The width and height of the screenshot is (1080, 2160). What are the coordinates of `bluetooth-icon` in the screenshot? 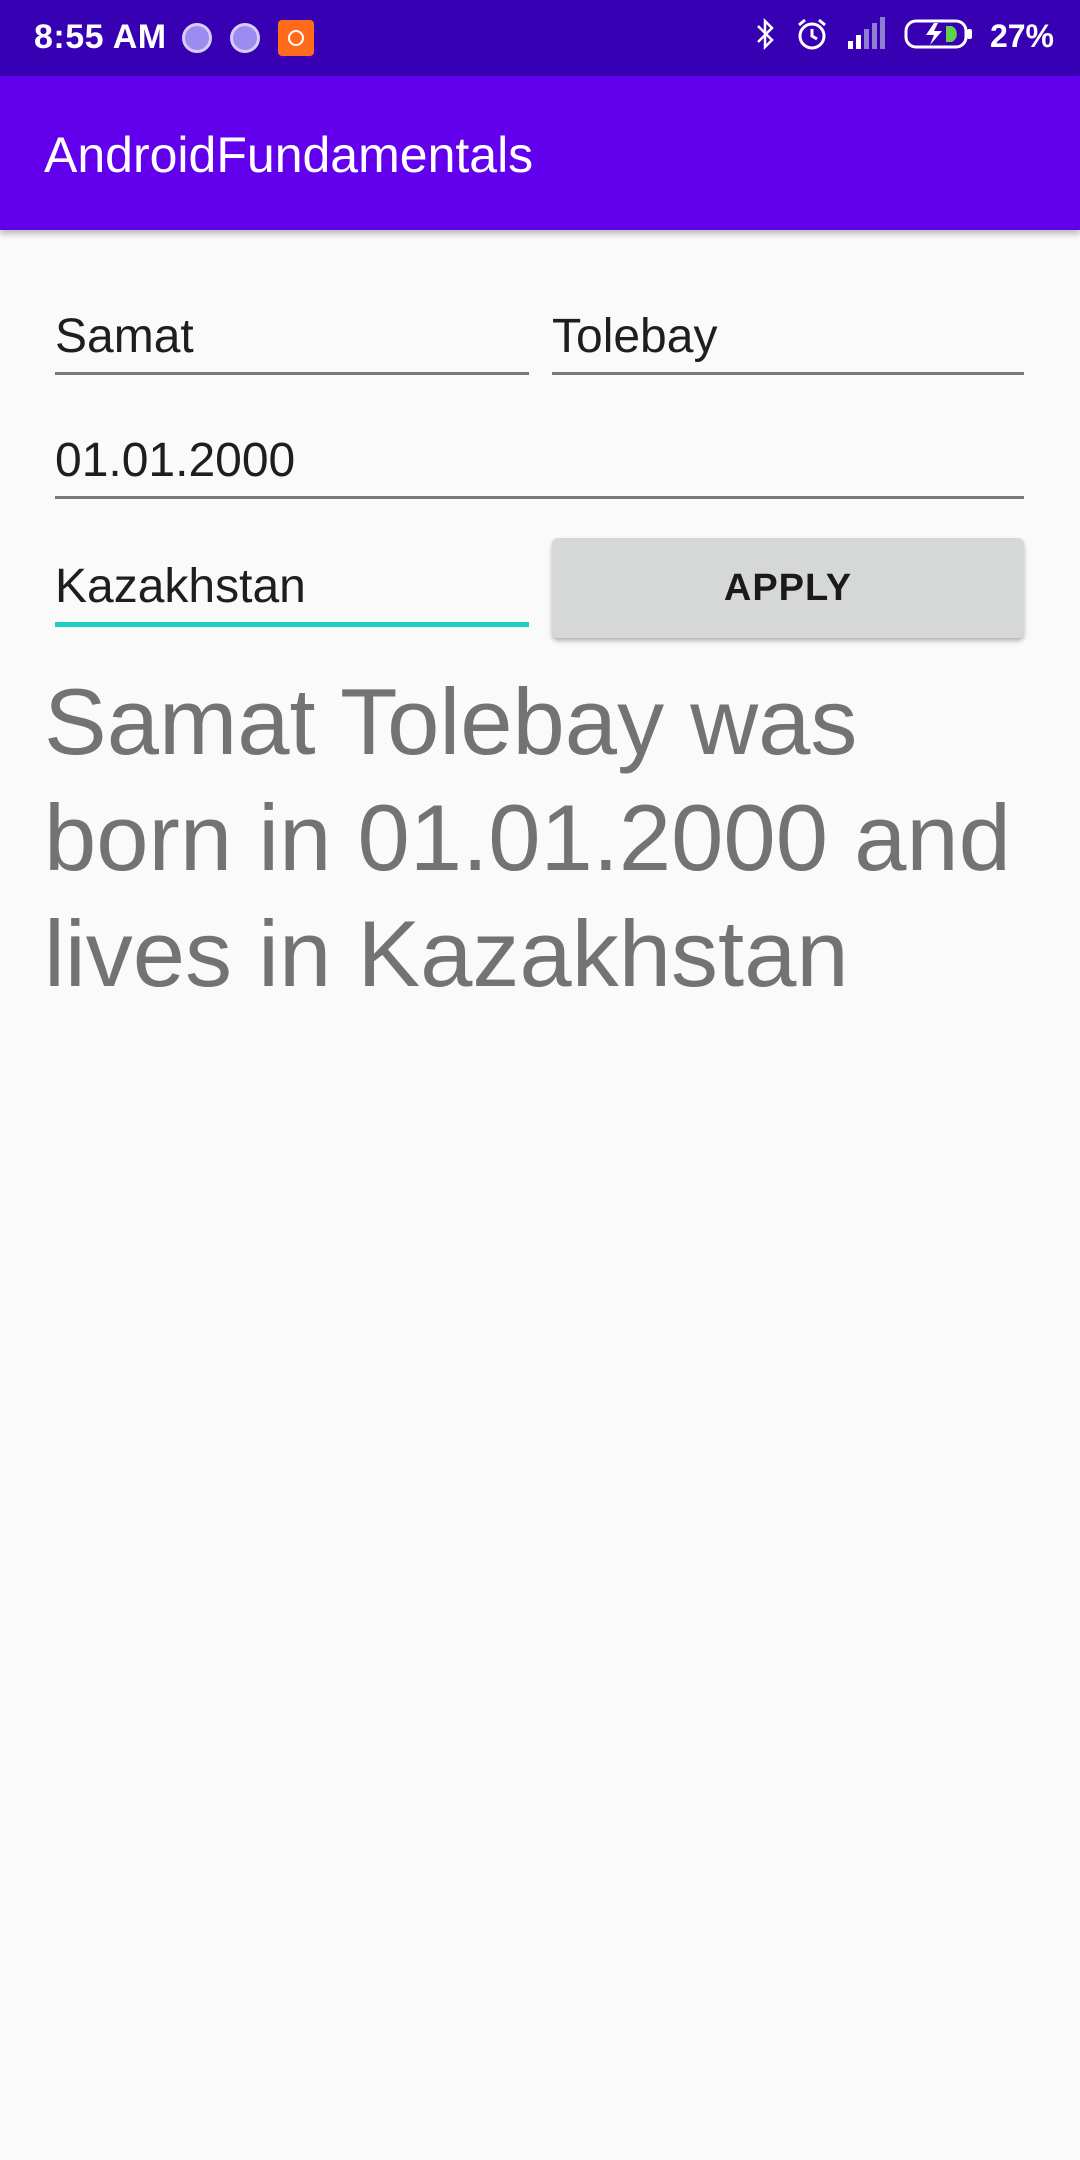 It's located at (766, 36).